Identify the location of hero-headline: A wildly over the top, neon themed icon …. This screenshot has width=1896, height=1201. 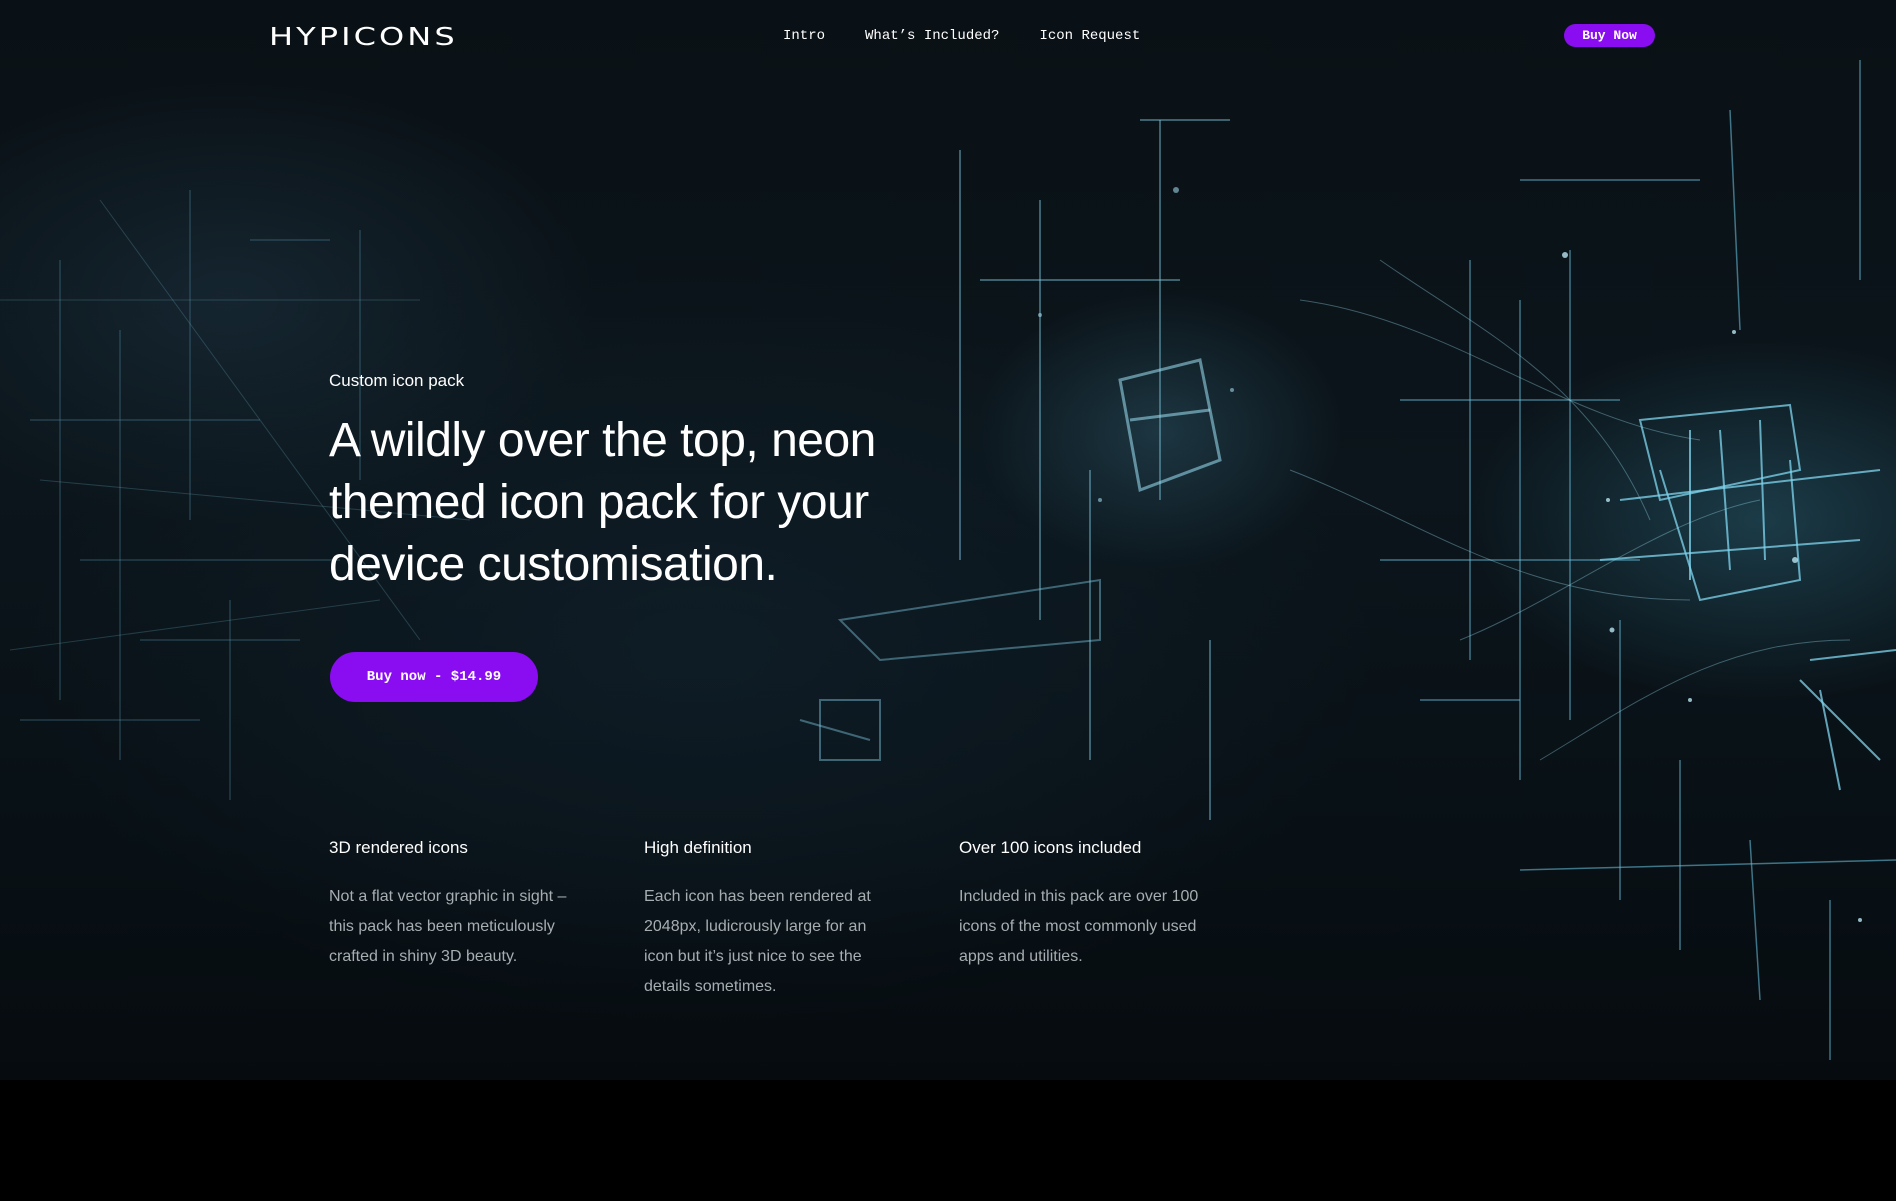
(602, 502).